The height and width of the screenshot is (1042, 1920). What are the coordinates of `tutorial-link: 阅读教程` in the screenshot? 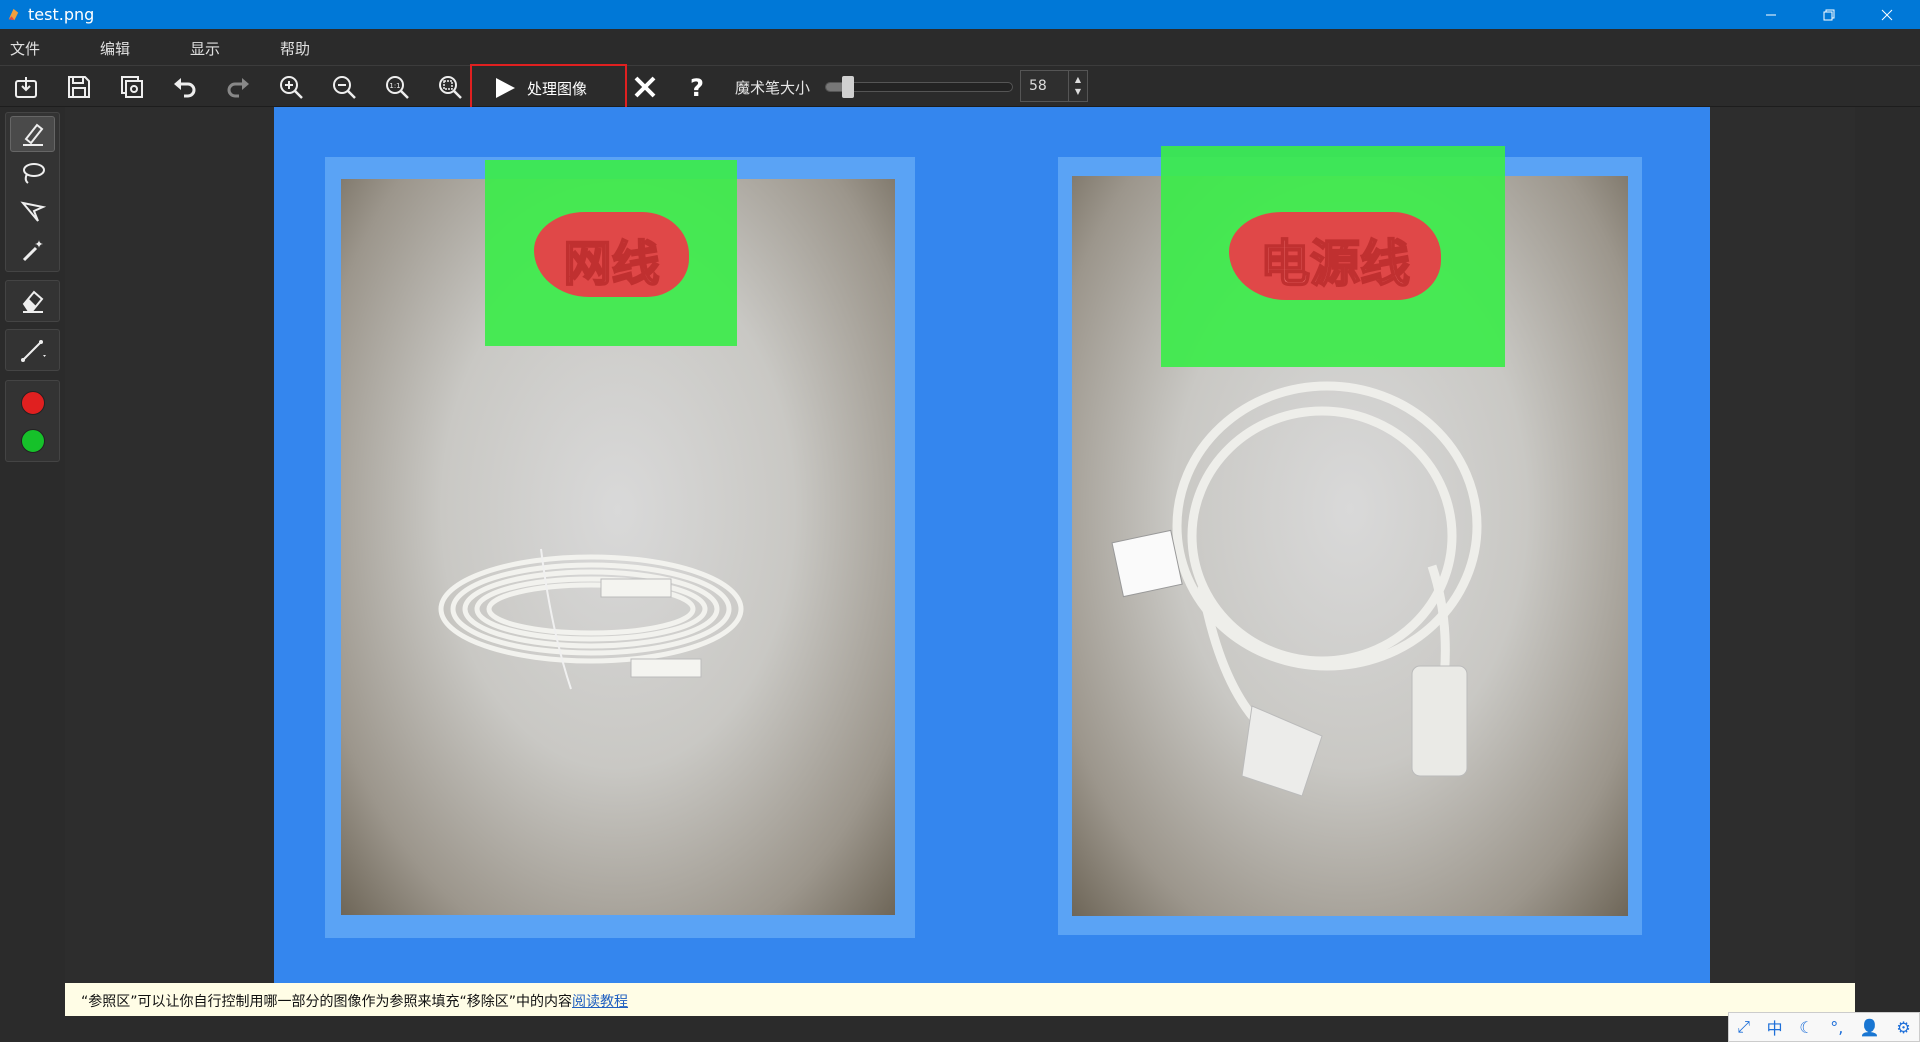 It's located at (600, 1002).